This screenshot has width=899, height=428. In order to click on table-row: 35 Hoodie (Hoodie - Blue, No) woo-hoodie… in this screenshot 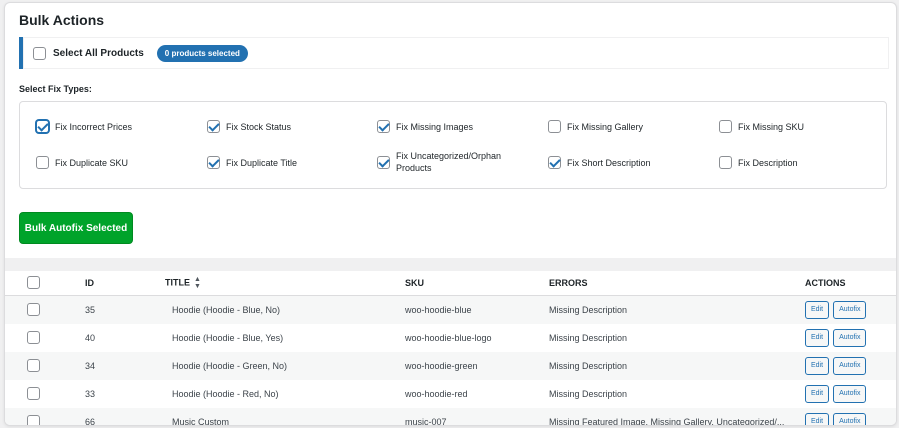, I will do `click(450, 309)`.